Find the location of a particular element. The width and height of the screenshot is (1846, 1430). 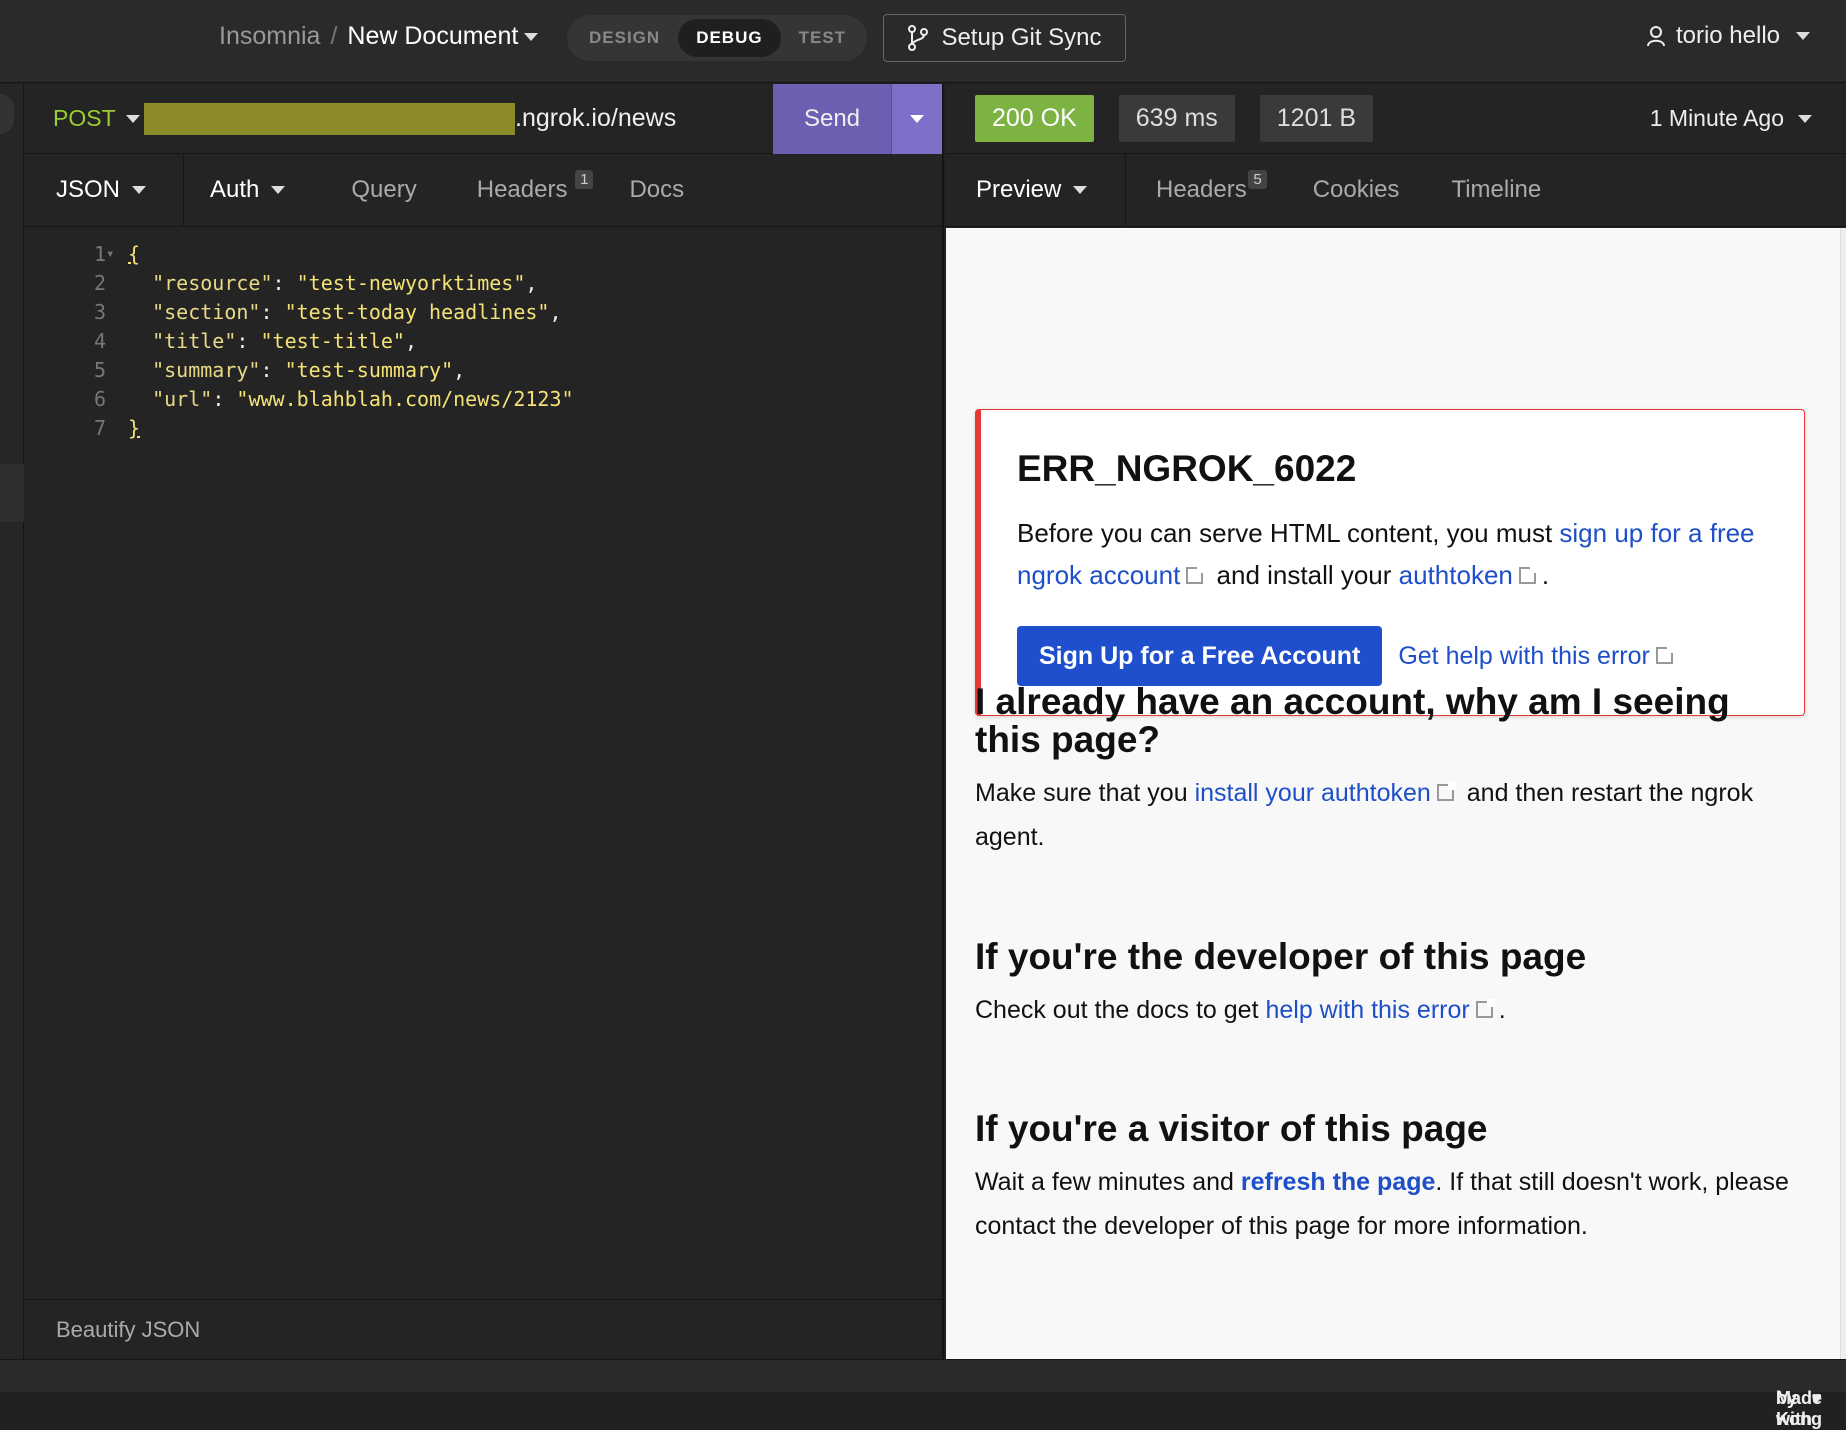

mode-switcher: DESIGN DEBUG TEST is located at coordinates (717, 38).